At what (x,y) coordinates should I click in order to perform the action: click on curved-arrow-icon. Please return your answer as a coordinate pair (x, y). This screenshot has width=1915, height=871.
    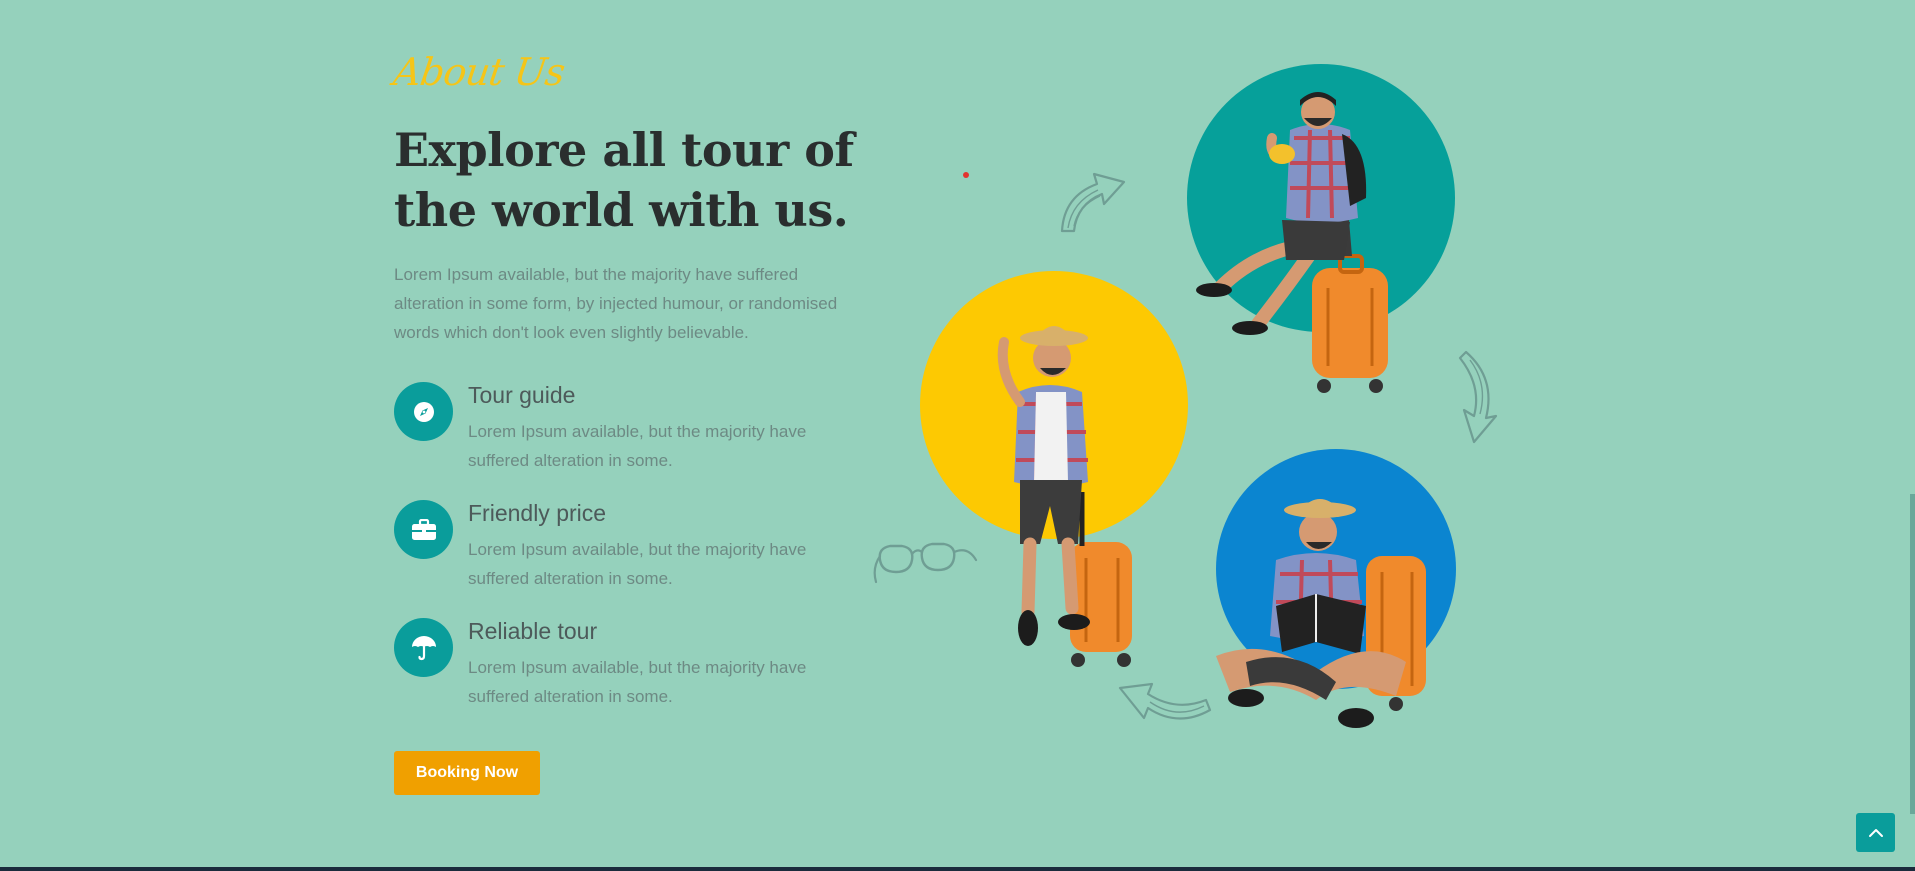
    Looking at the image, I should click on (1093, 202).